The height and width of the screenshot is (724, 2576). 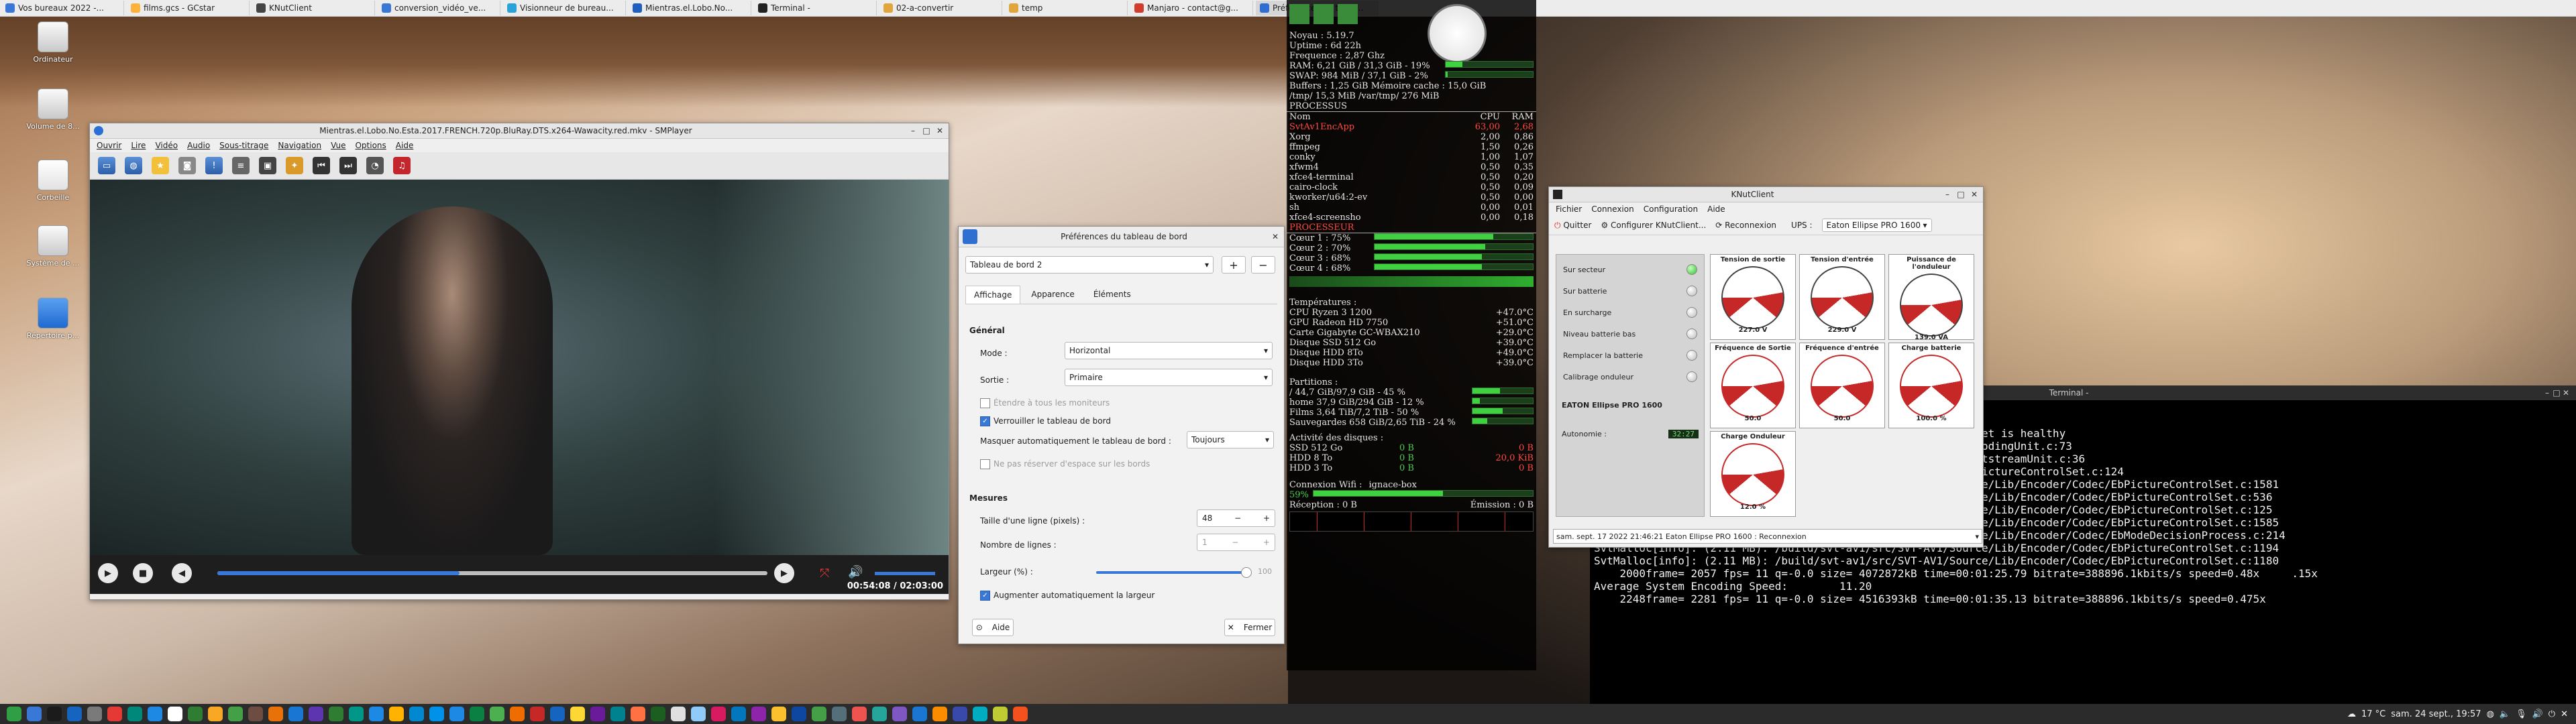 What do you see at coordinates (138, 145) in the screenshot?
I see `menu-item: Lire` at bounding box center [138, 145].